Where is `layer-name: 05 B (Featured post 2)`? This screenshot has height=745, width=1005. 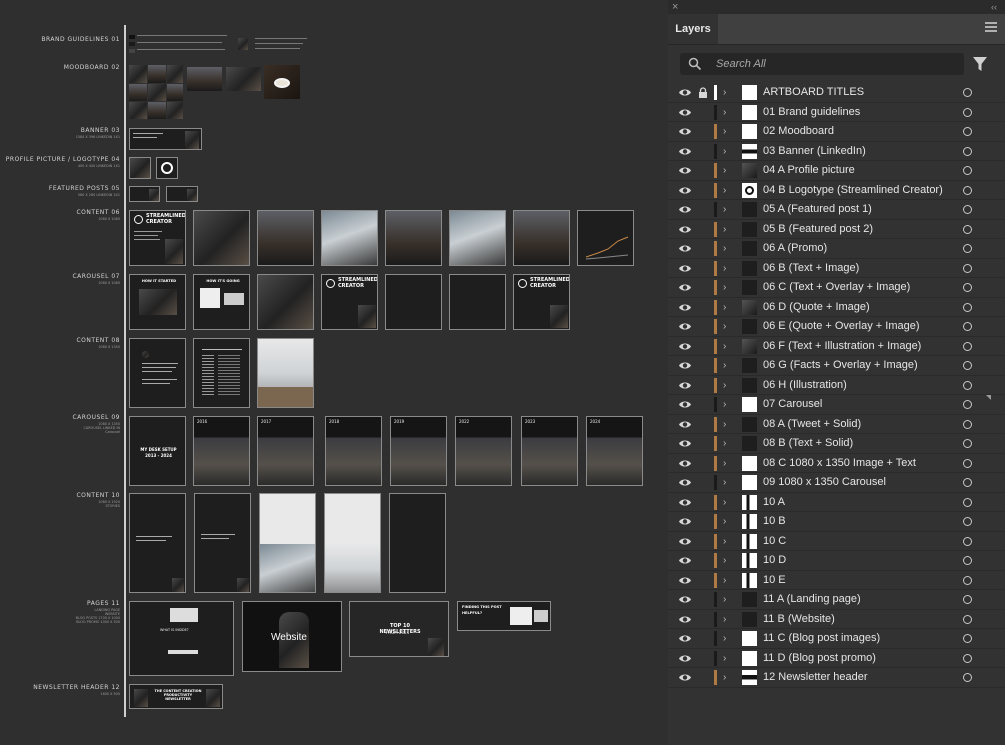 layer-name: 05 B (Featured post 2) is located at coordinates (818, 230).